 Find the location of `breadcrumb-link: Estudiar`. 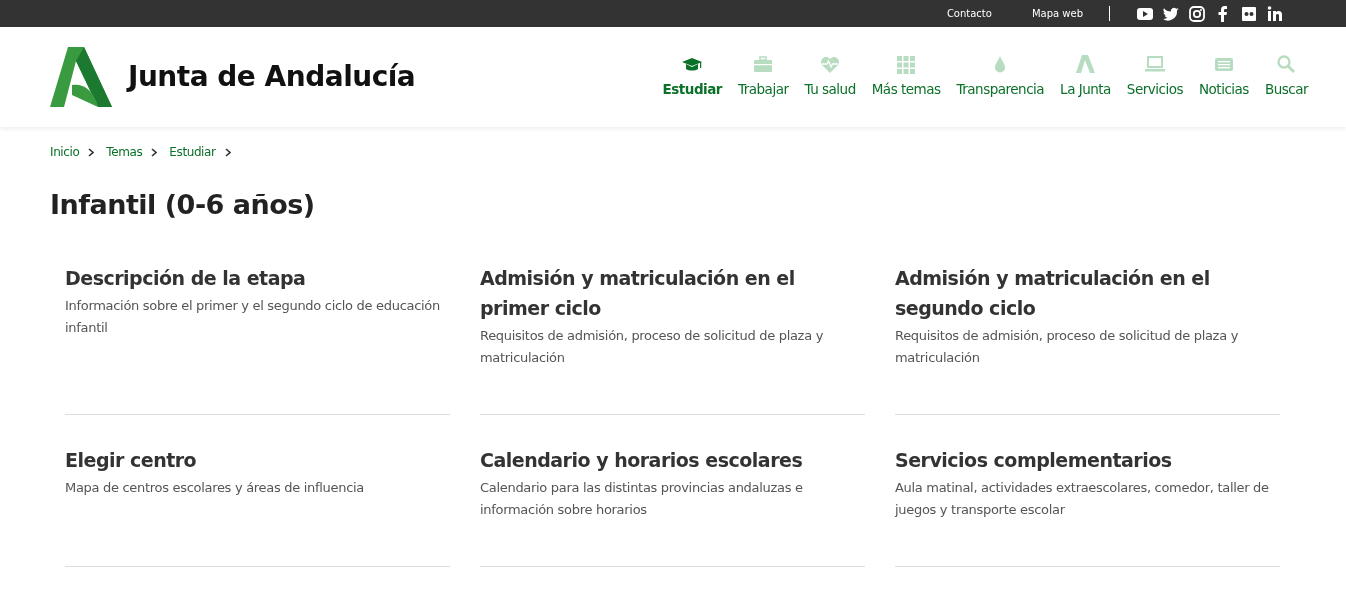

breadcrumb-link: Estudiar is located at coordinates (192, 152).